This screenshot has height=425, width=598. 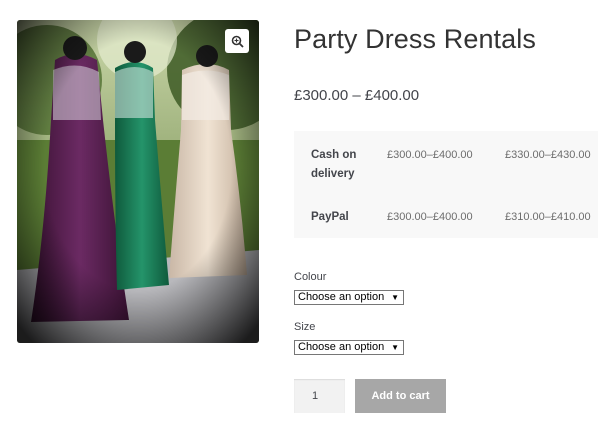 What do you see at coordinates (548, 155) in the screenshot?
I see `price-cell: £330.00–£430.00` at bounding box center [548, 155].